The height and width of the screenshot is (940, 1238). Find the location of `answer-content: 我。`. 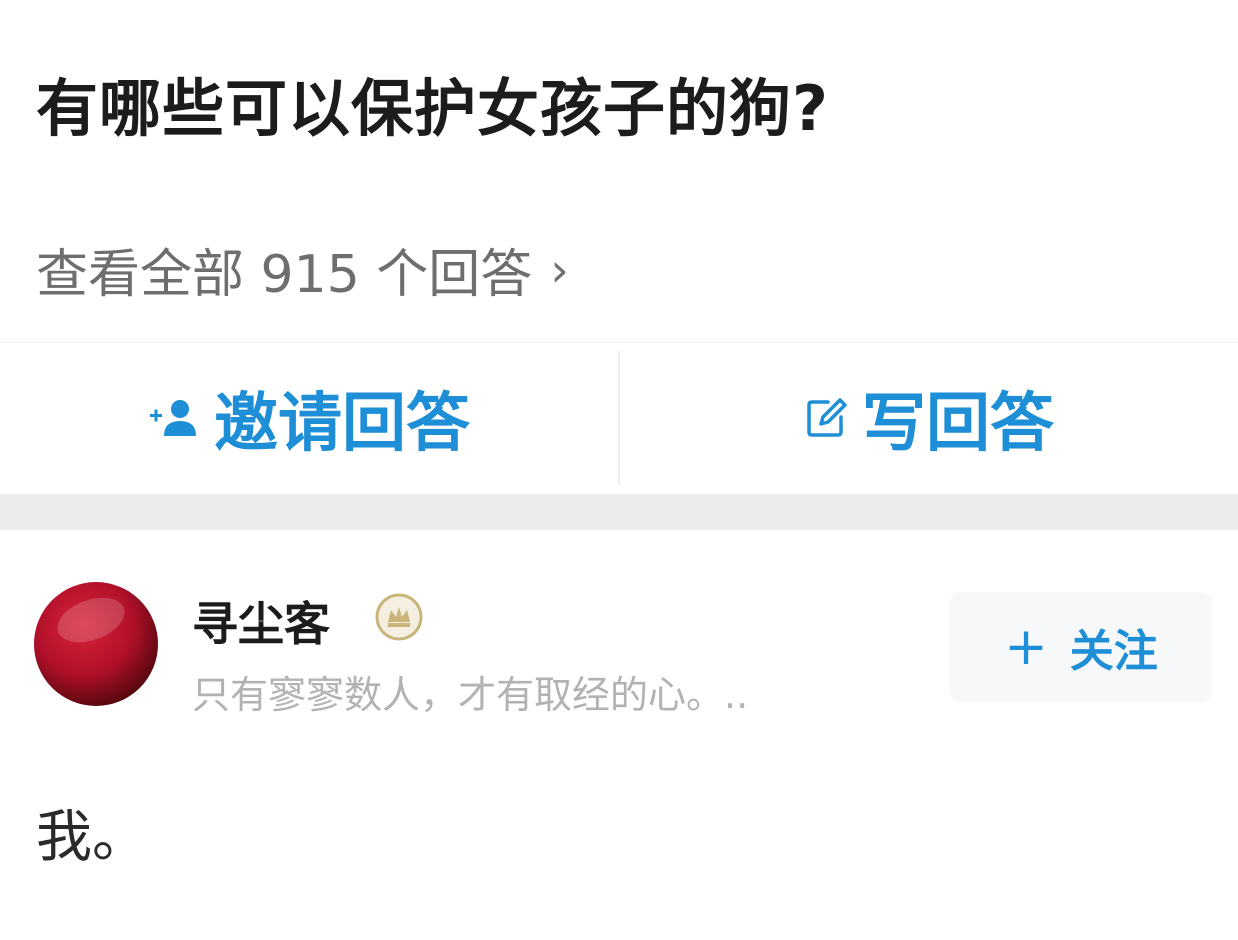

answer-content: 我。 is located at coordinates (92, 832).